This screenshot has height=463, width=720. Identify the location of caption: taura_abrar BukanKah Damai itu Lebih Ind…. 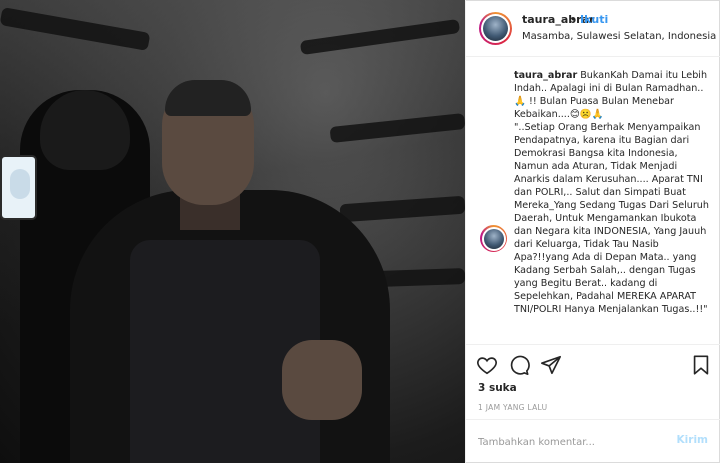
(612, 192).